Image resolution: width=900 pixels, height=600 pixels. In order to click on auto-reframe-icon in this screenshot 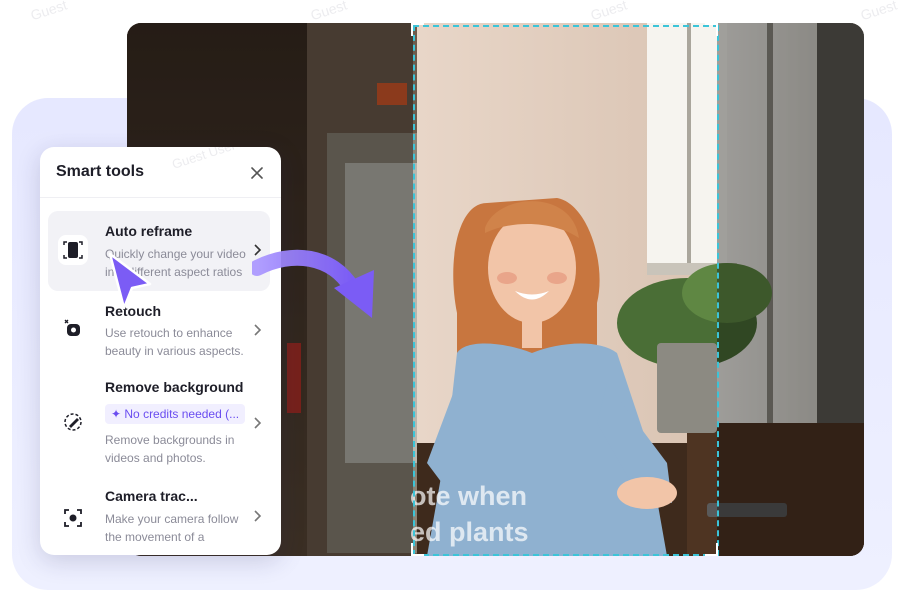, I will do `click(73, 250)`.